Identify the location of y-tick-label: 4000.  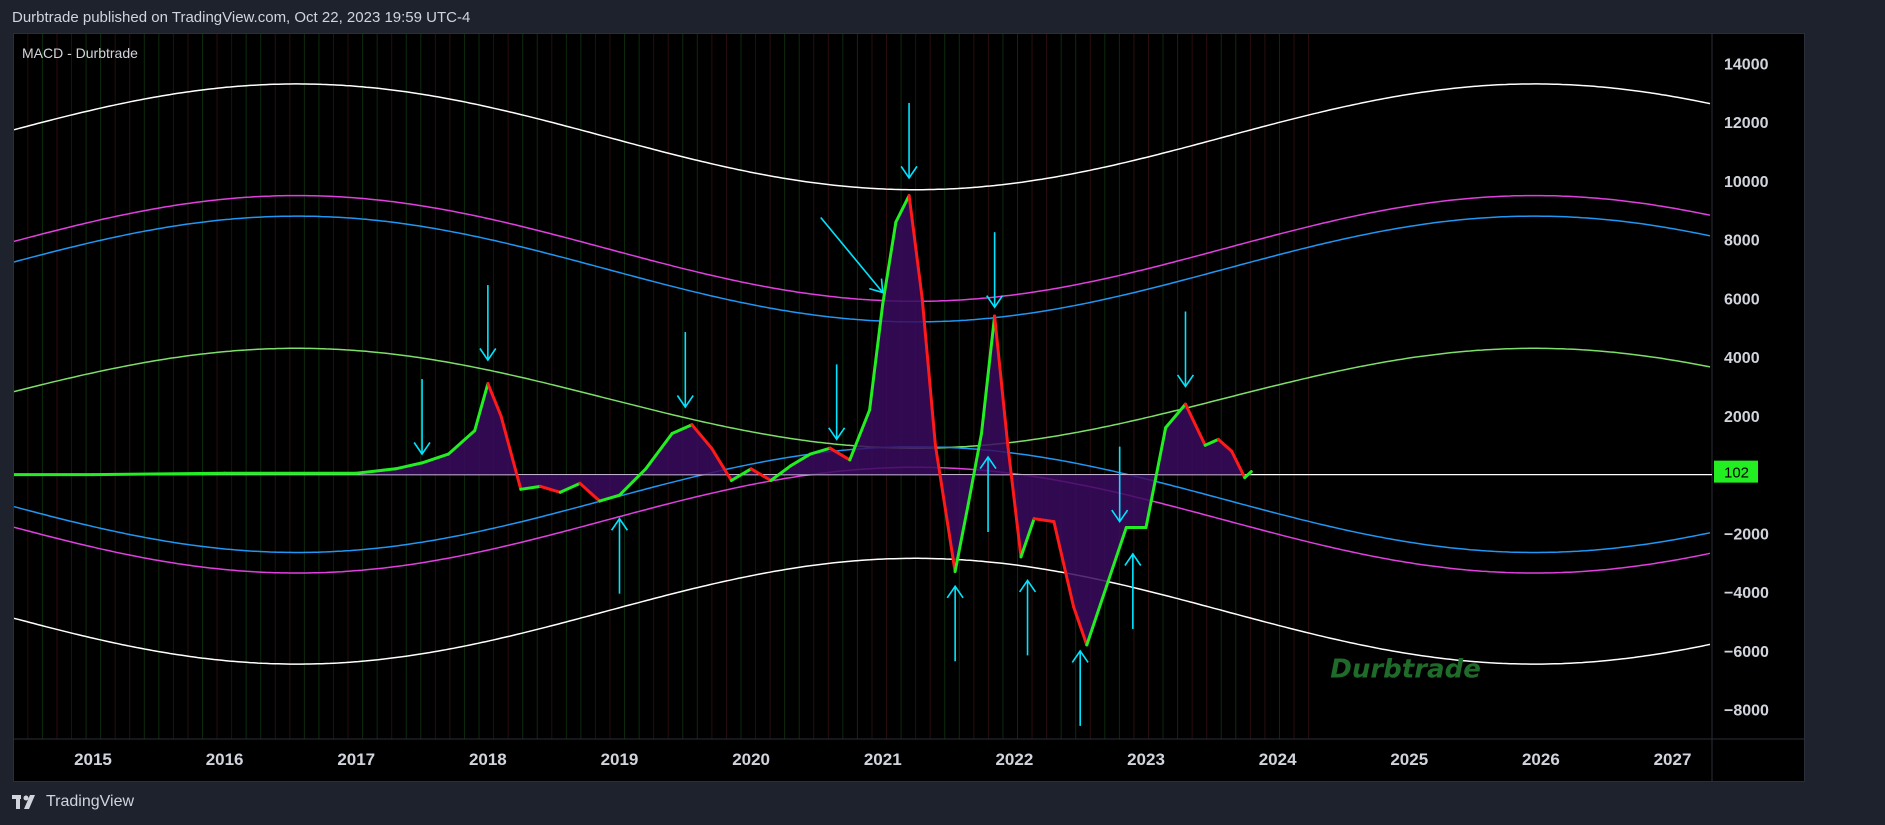
(1742, 358).